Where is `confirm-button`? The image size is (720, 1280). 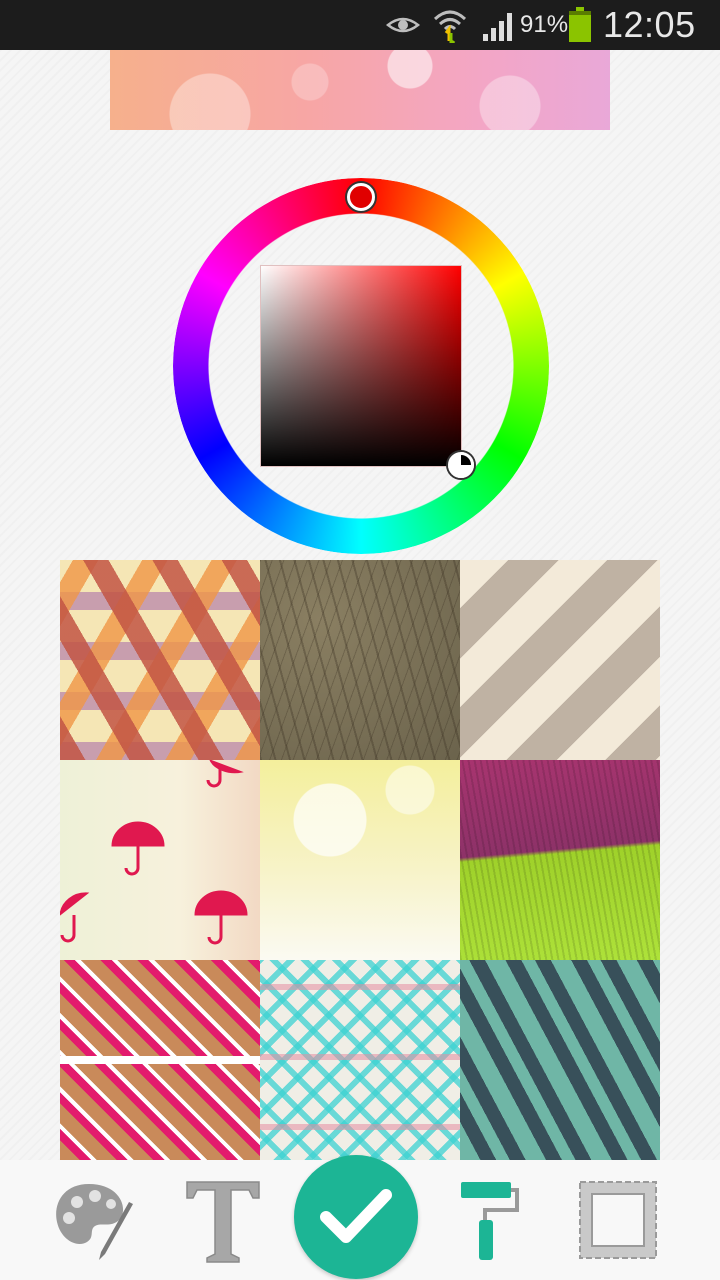
confirm-button is located at coordinates (356, 1217).